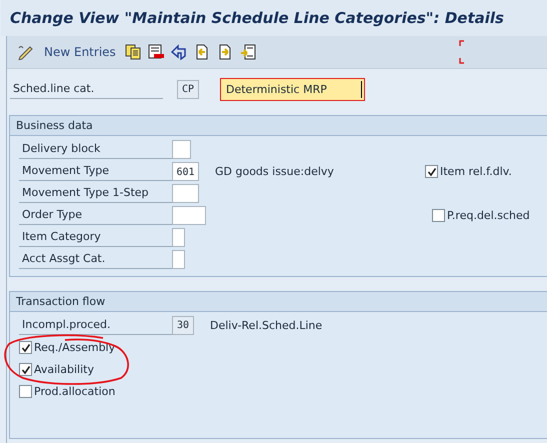 The image size is (547, 443). What do you see at coordinates (178, 52) in the screenshot?
I see `undo-icon` at bounding box center [178, 52].